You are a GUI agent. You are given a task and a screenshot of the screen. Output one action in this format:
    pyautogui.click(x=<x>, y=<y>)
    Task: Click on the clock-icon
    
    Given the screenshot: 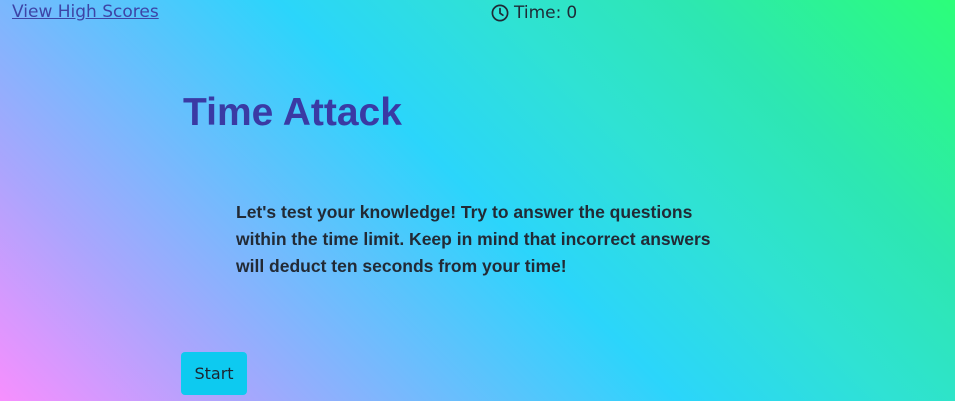 What is the action you would take?
    pyautogui.click(x=500, y=13)
    